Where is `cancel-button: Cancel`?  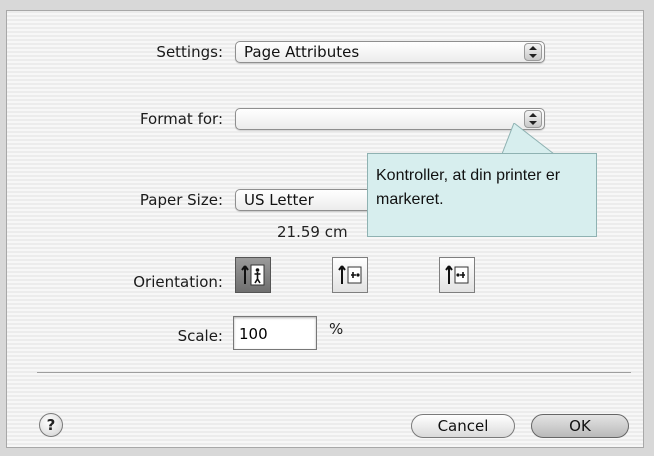
cancel-button: Cancel is located at coordinates (463, 426).